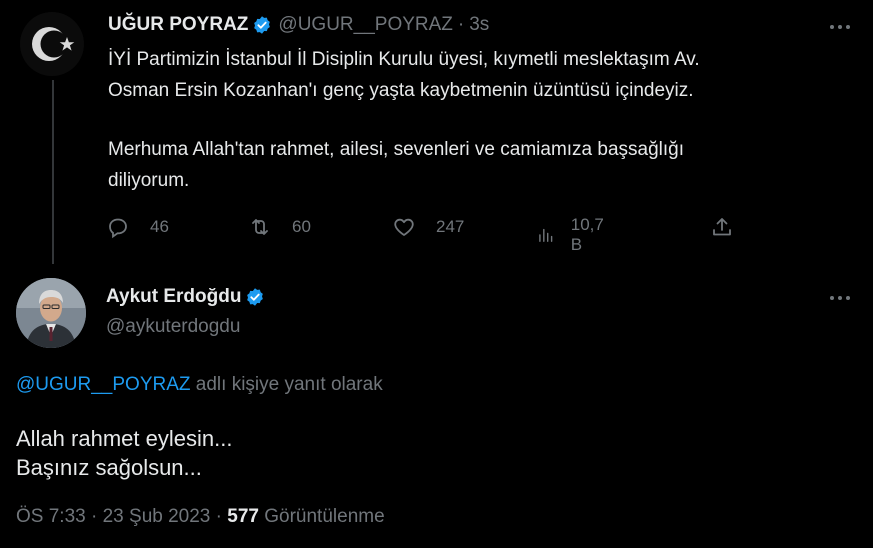 The height and width of the screenshot is (548, 873). Describe the element at coordinates (159, 226) in the screenshot. I see `reply-count: 46` at that location.